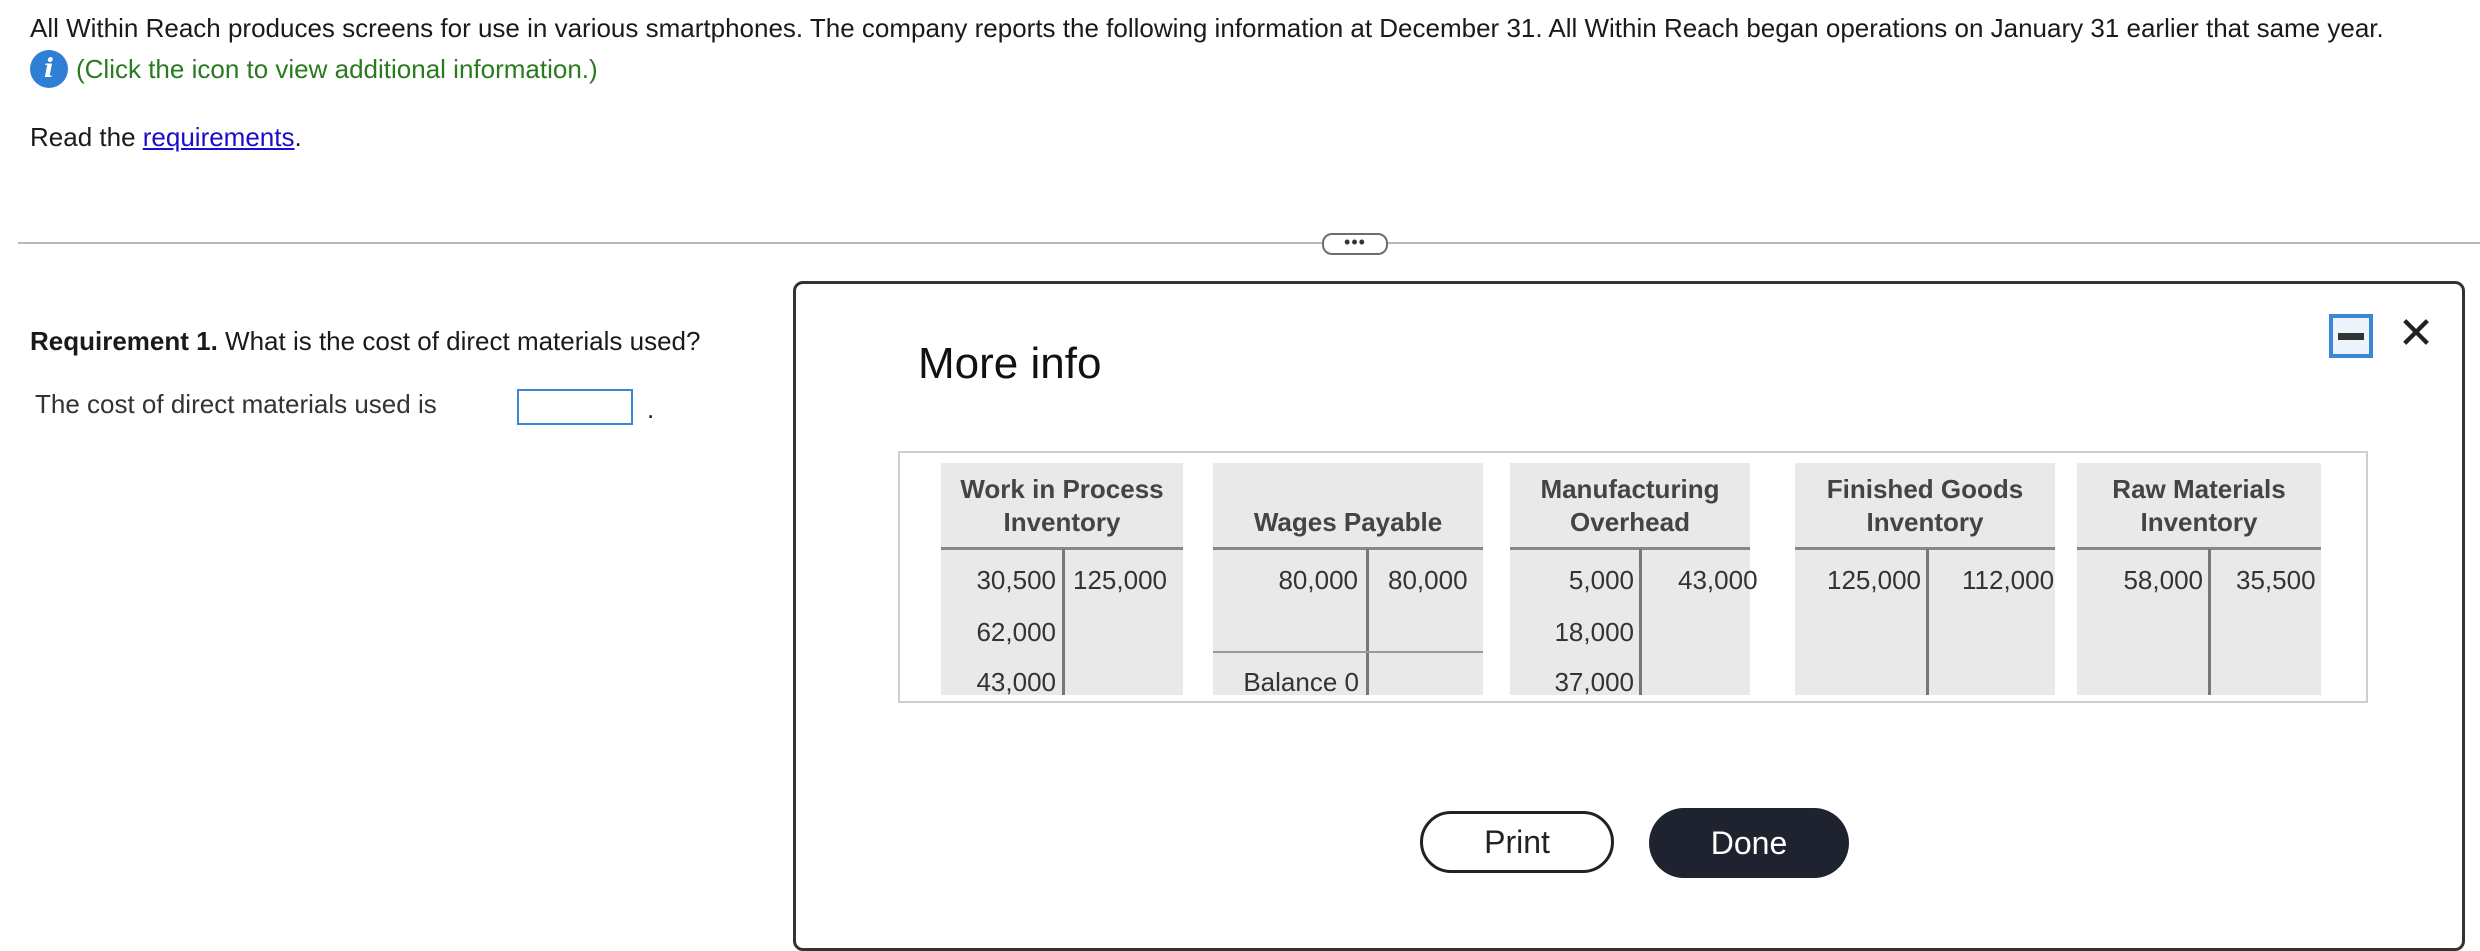 Image resolution: width=2480 pixels, height=951 pixels. I want to click on t-account-raw-materials: Raw Materials Inventory 58,000 35,500, so click(2199, 579).